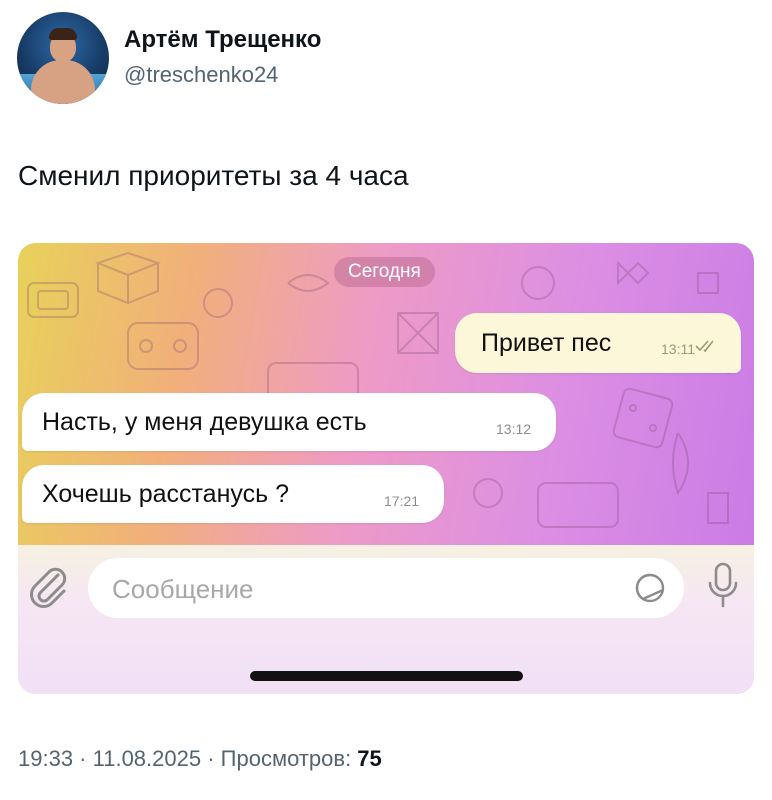 The image size is (772, 800). I want to click on message-text: Насть, у меня девушка есть, so click(204, 422).